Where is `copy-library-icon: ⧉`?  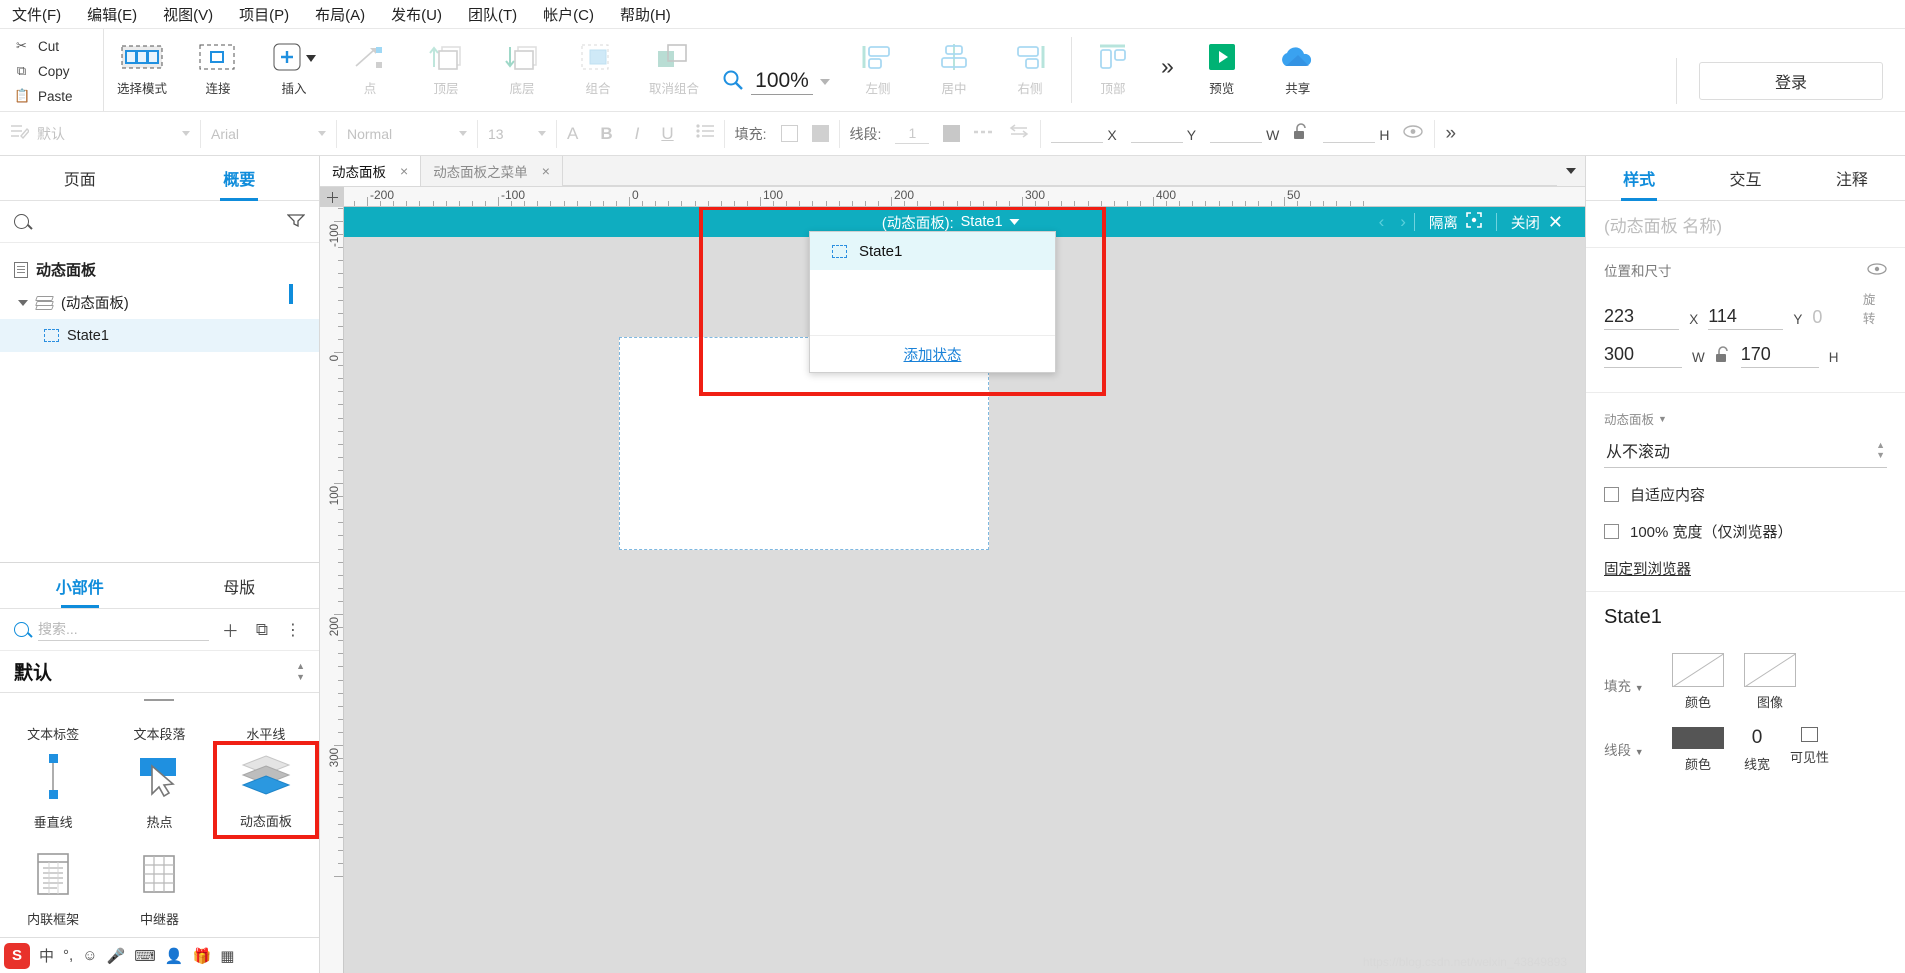
copy-library-icon: ⧉ is located at coordinates (262, 630).